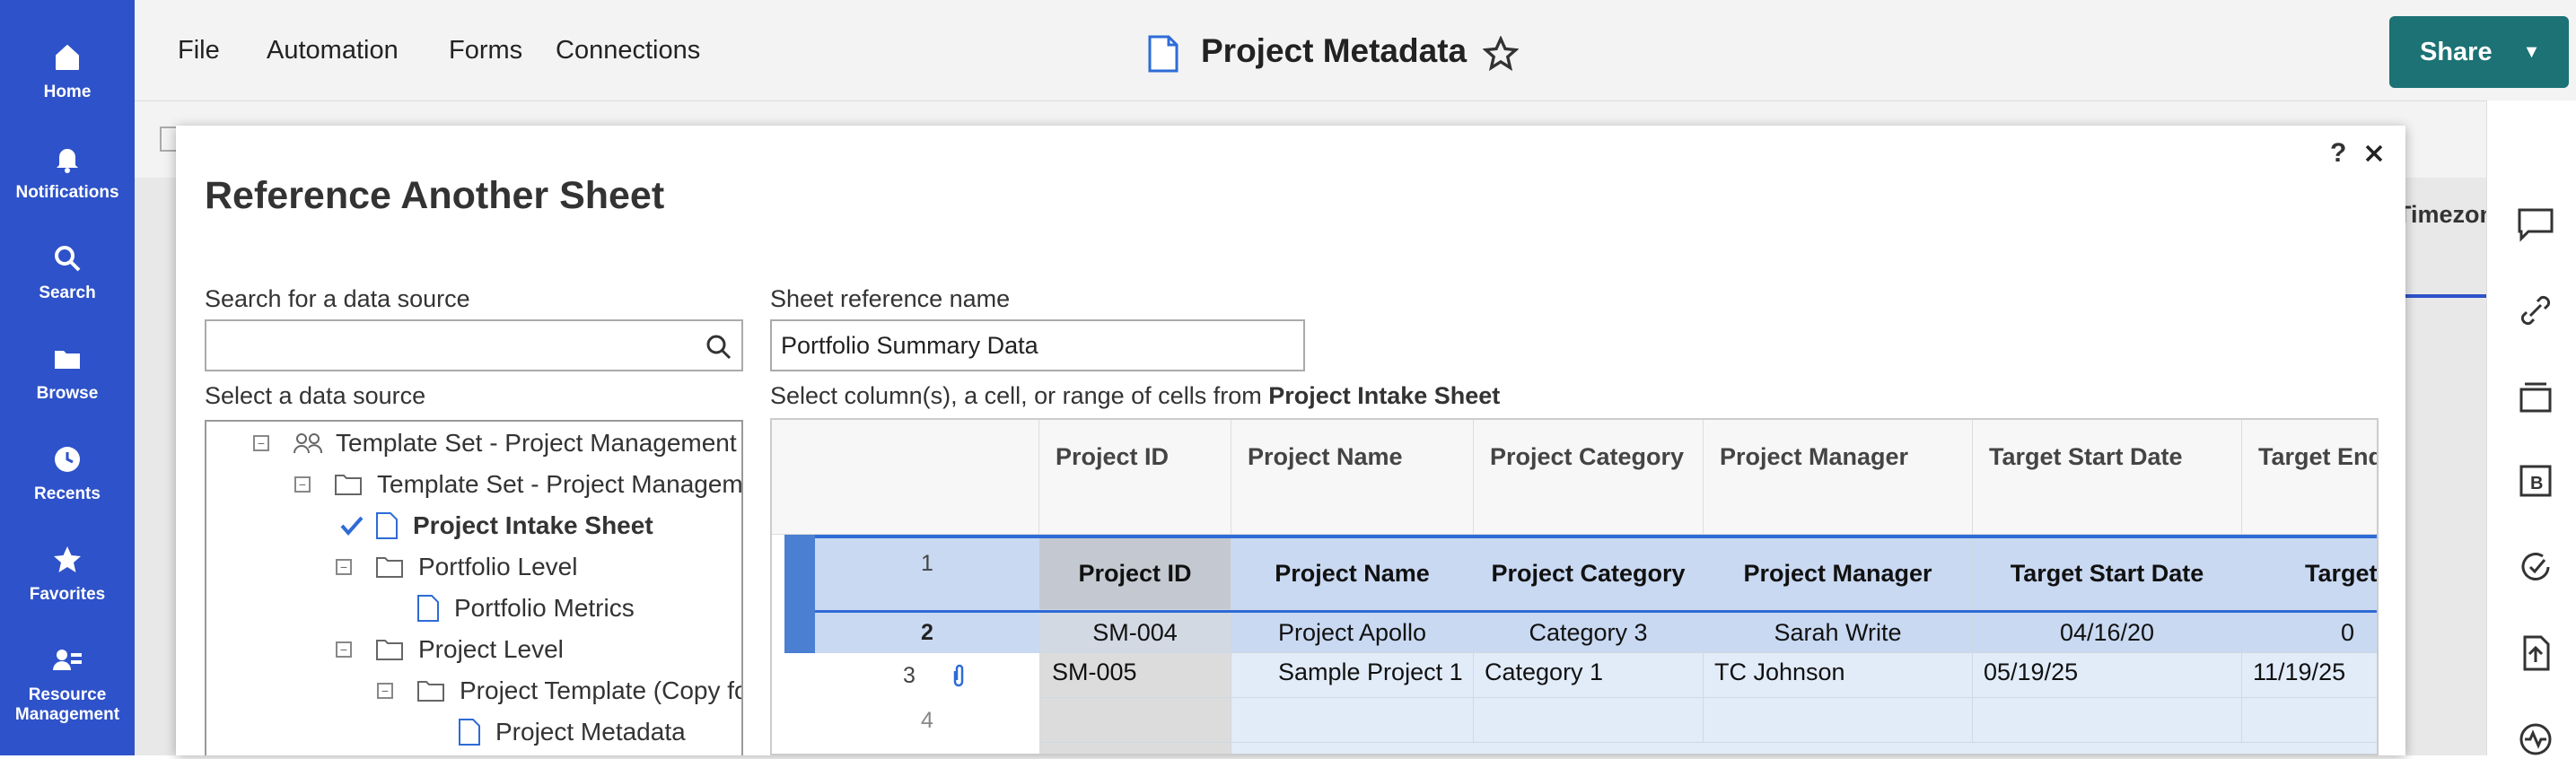 The width and height of the screenshot is (2576, 759). Describe the element at coordinates (1589, 574) in the screenshot. I see `grid-cell: Project Category` at that location.